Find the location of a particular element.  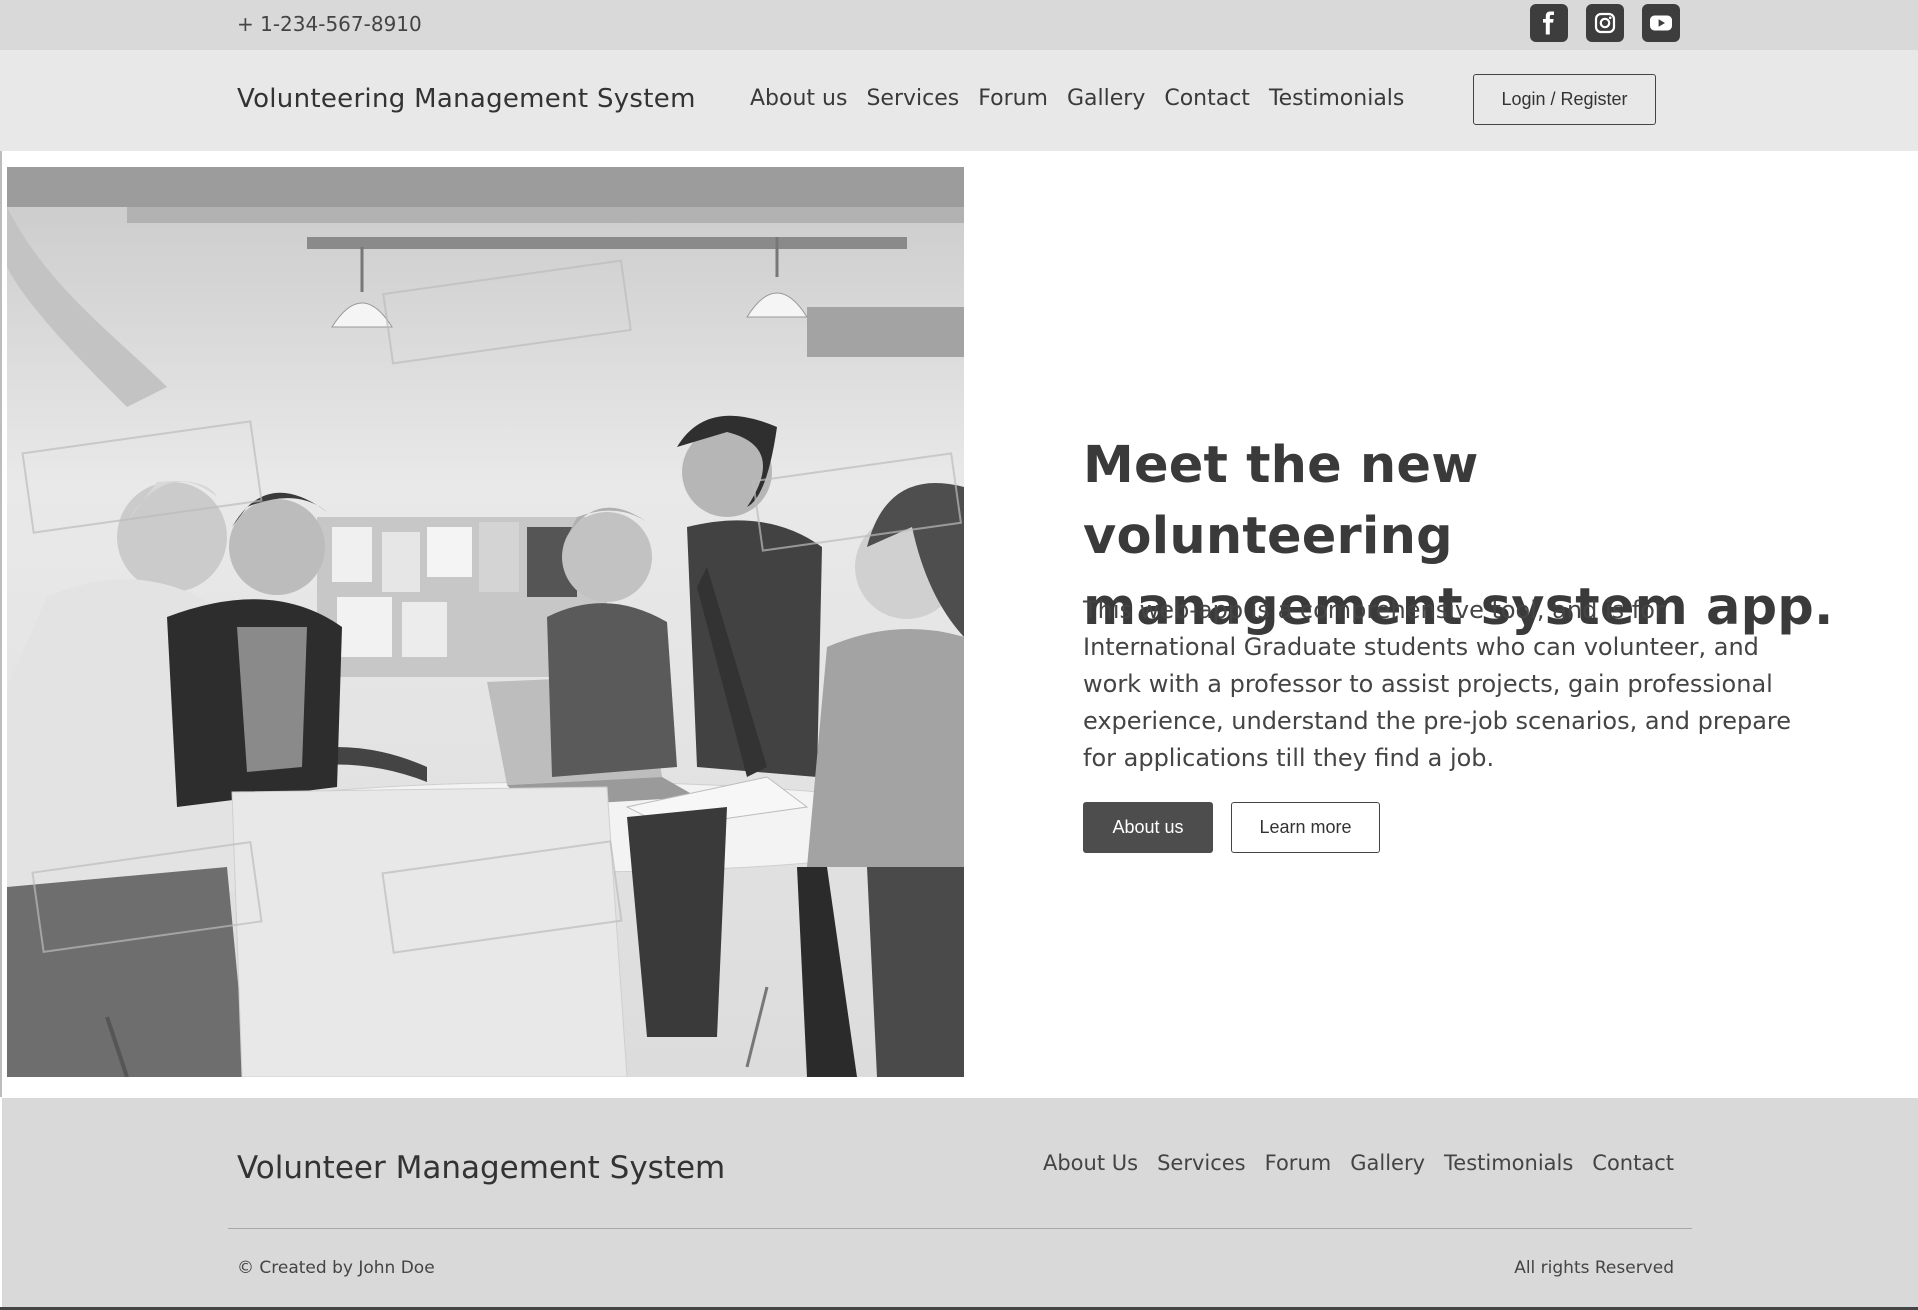

nav-link-gallery: Gallery is located at coordinates (1106, 98).